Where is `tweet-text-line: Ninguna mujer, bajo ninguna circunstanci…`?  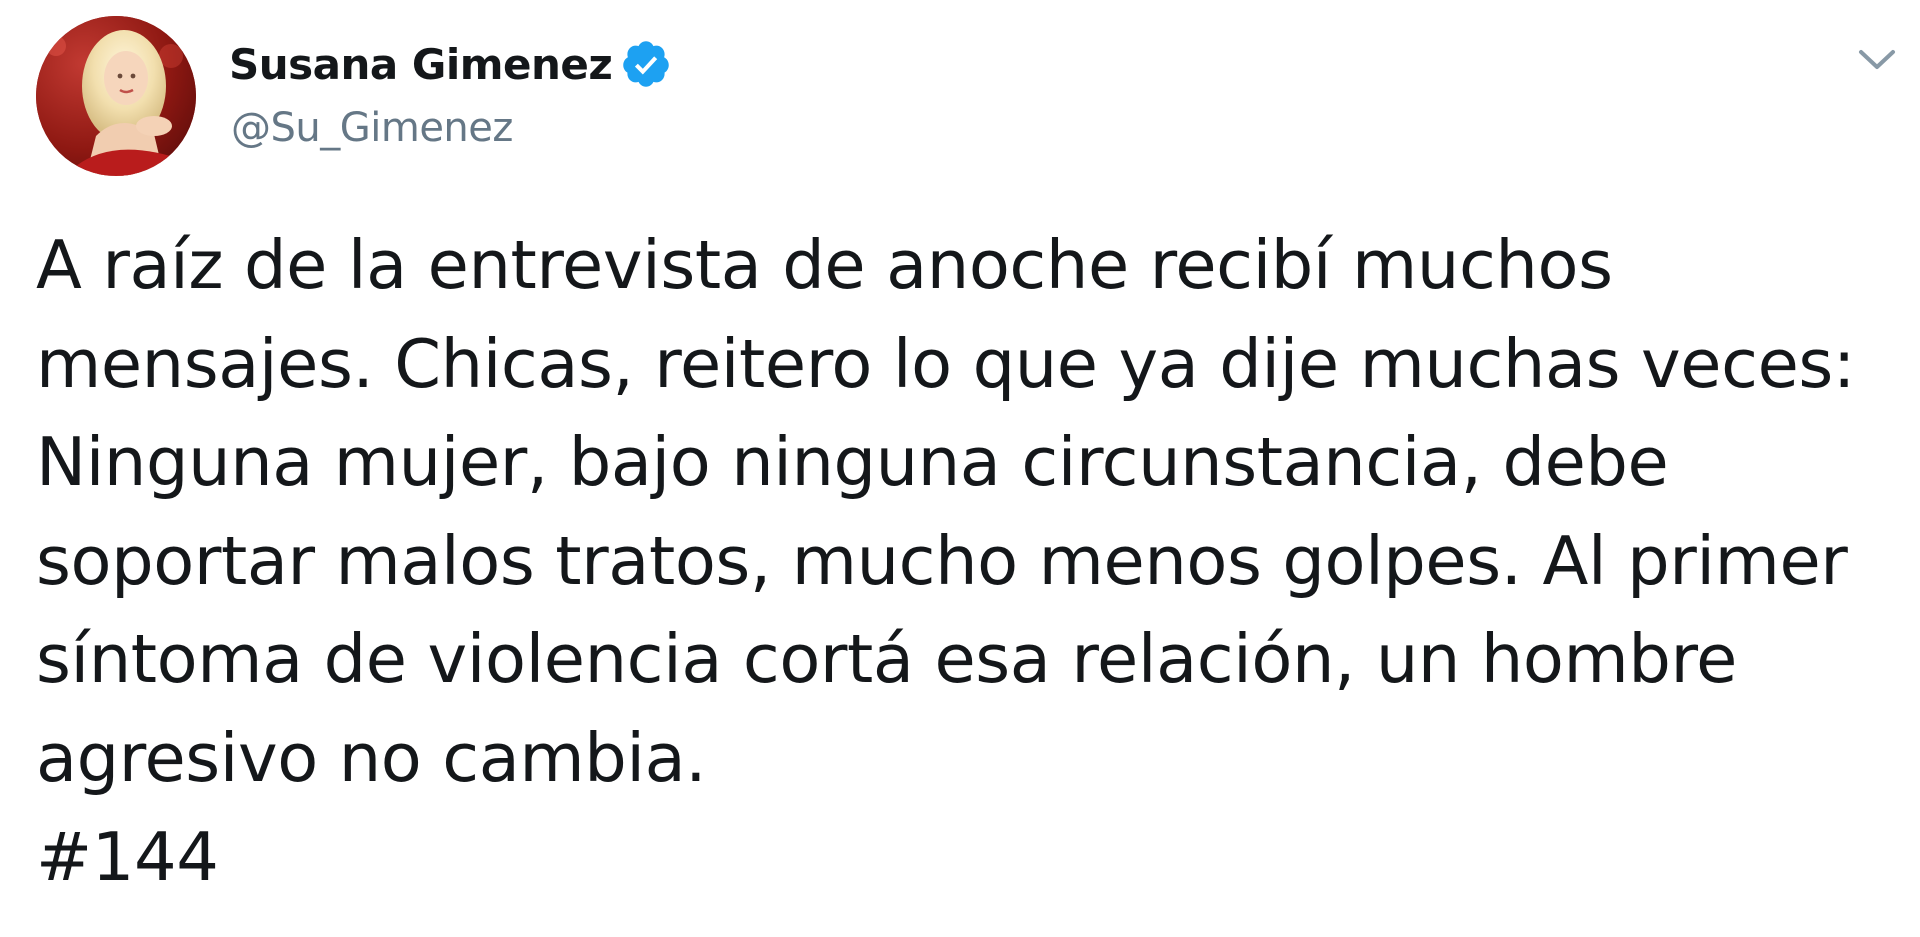 tweet-text-line: Ninguna mujer, bajo ninguna circunstanci… is located at coordinates (852, 462).